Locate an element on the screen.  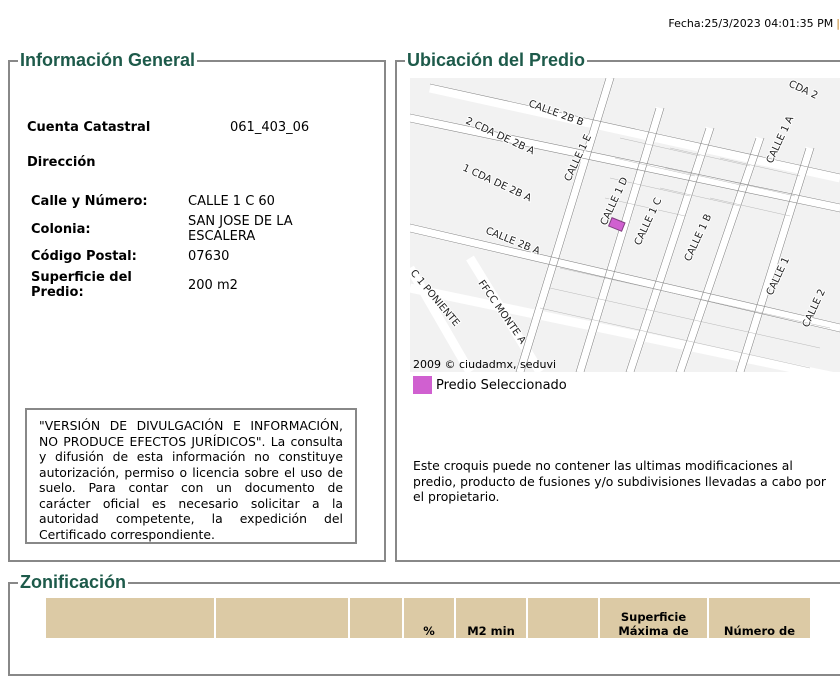
svg-text: CDA 2 is located at coordinates (803, 90).